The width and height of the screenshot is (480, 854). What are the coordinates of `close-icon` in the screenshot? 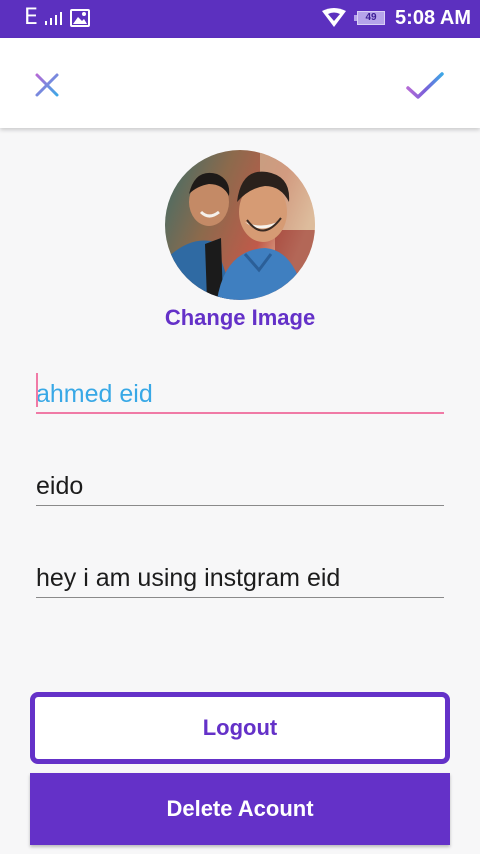 It's located at (47, 85).